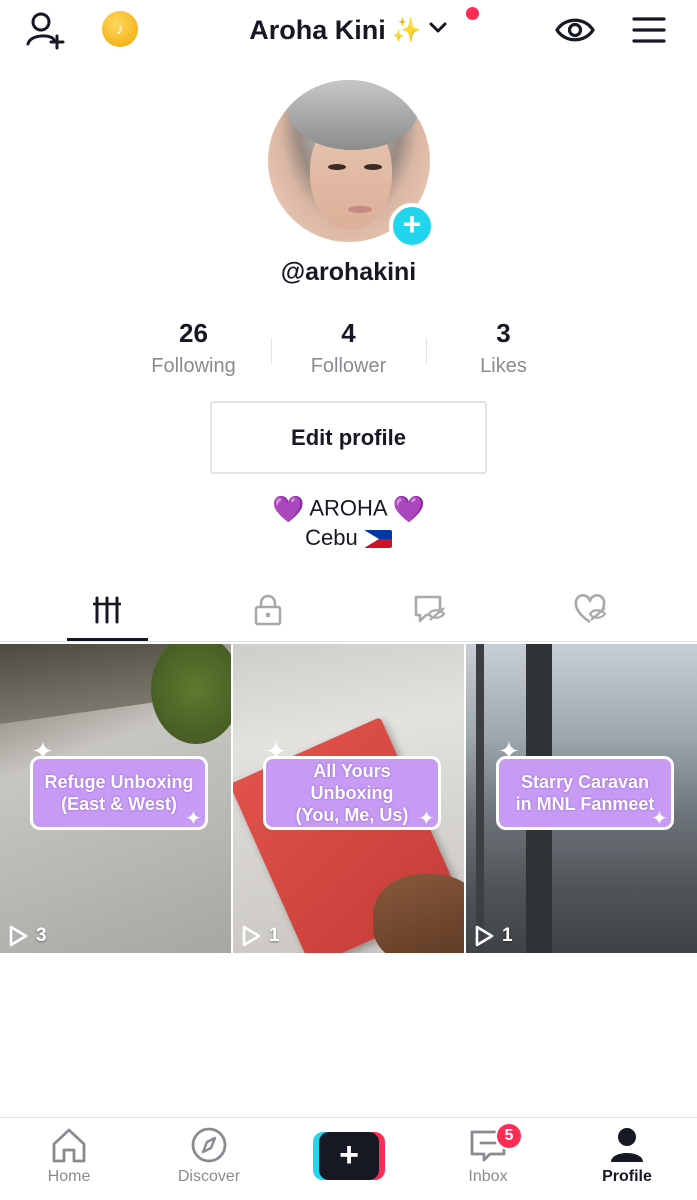  What do you see at coordinates (585, 782) in the screenshot?
I see `caption-line: Starry Caravan` at bounding box center [585, 782].